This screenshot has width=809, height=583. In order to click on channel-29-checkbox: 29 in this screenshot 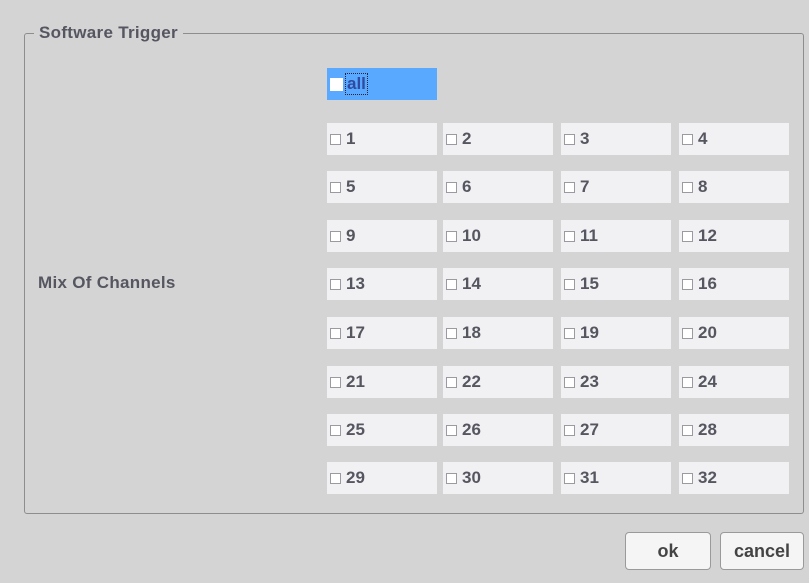, I will do `click(382, 478)`.